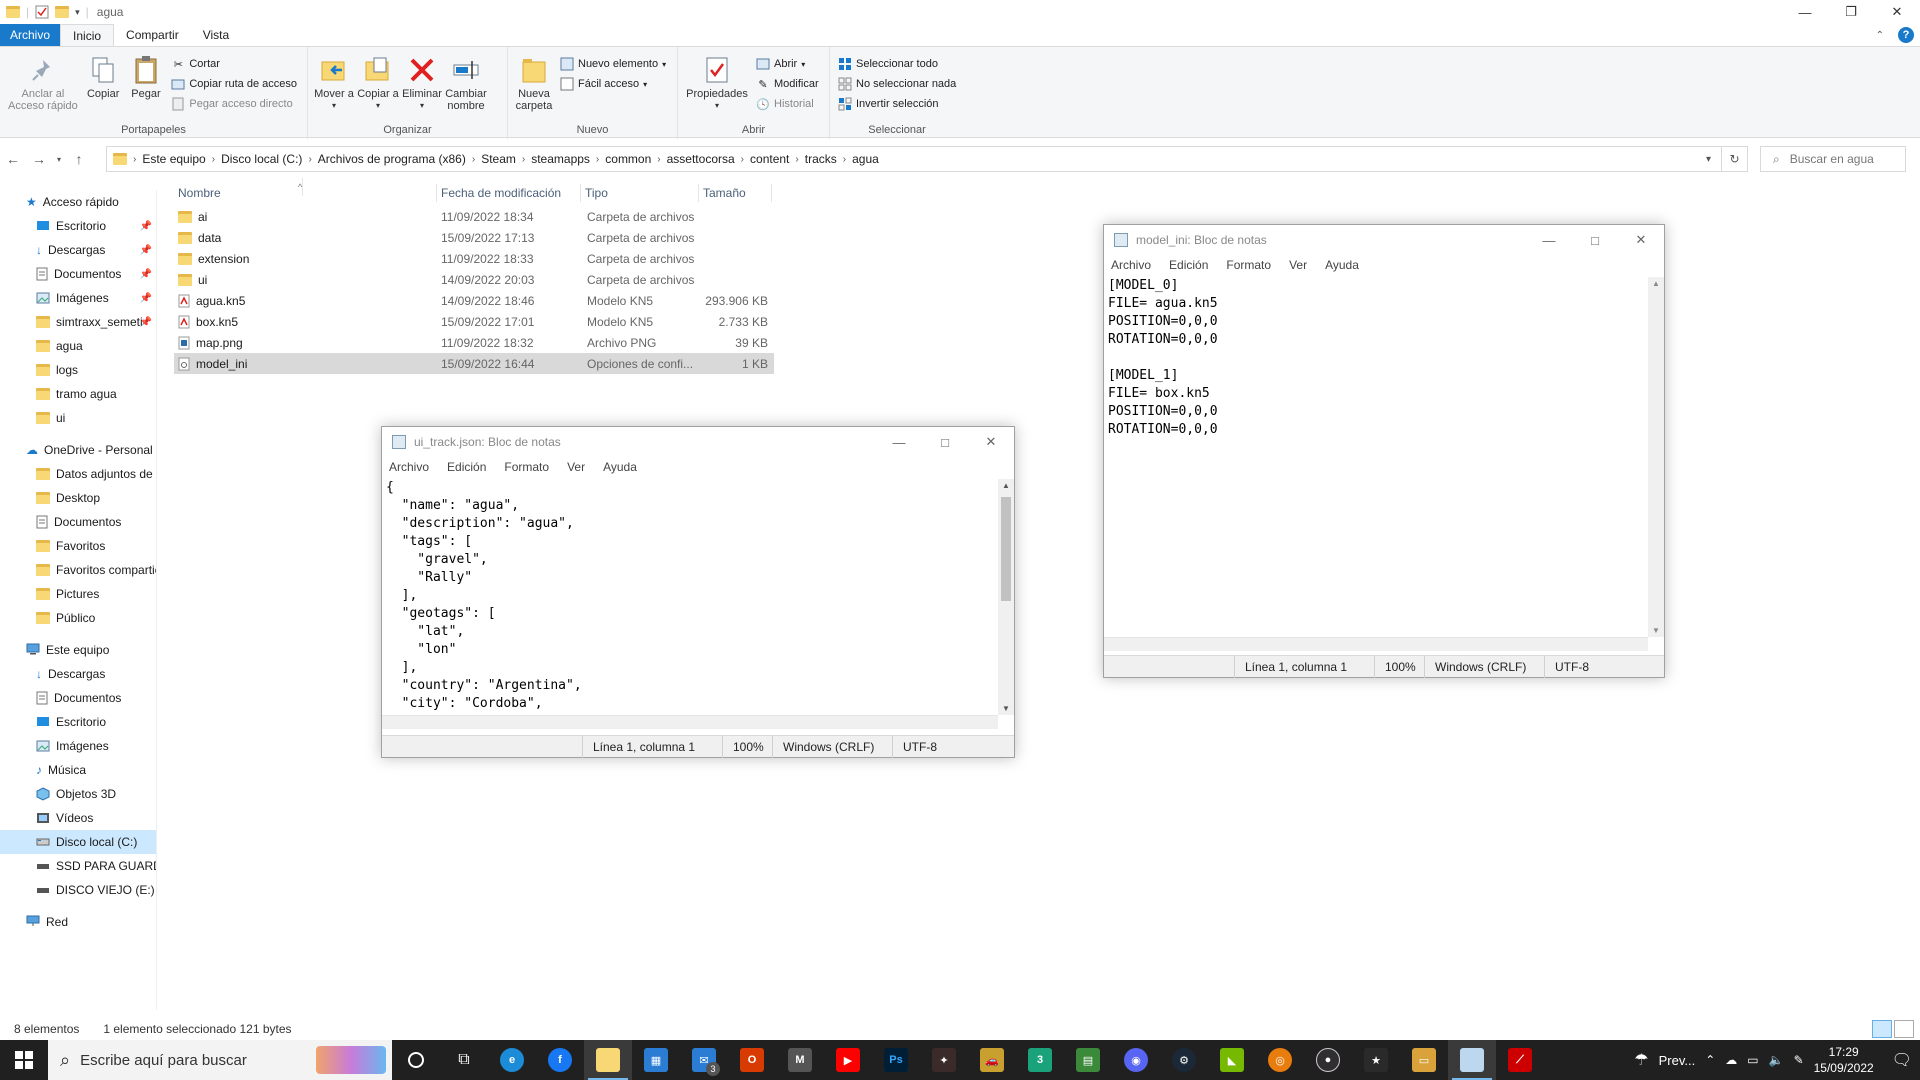 The image size is (1920, 1080). I want to click on taskbar-app-m: M, so click(800, 1060).